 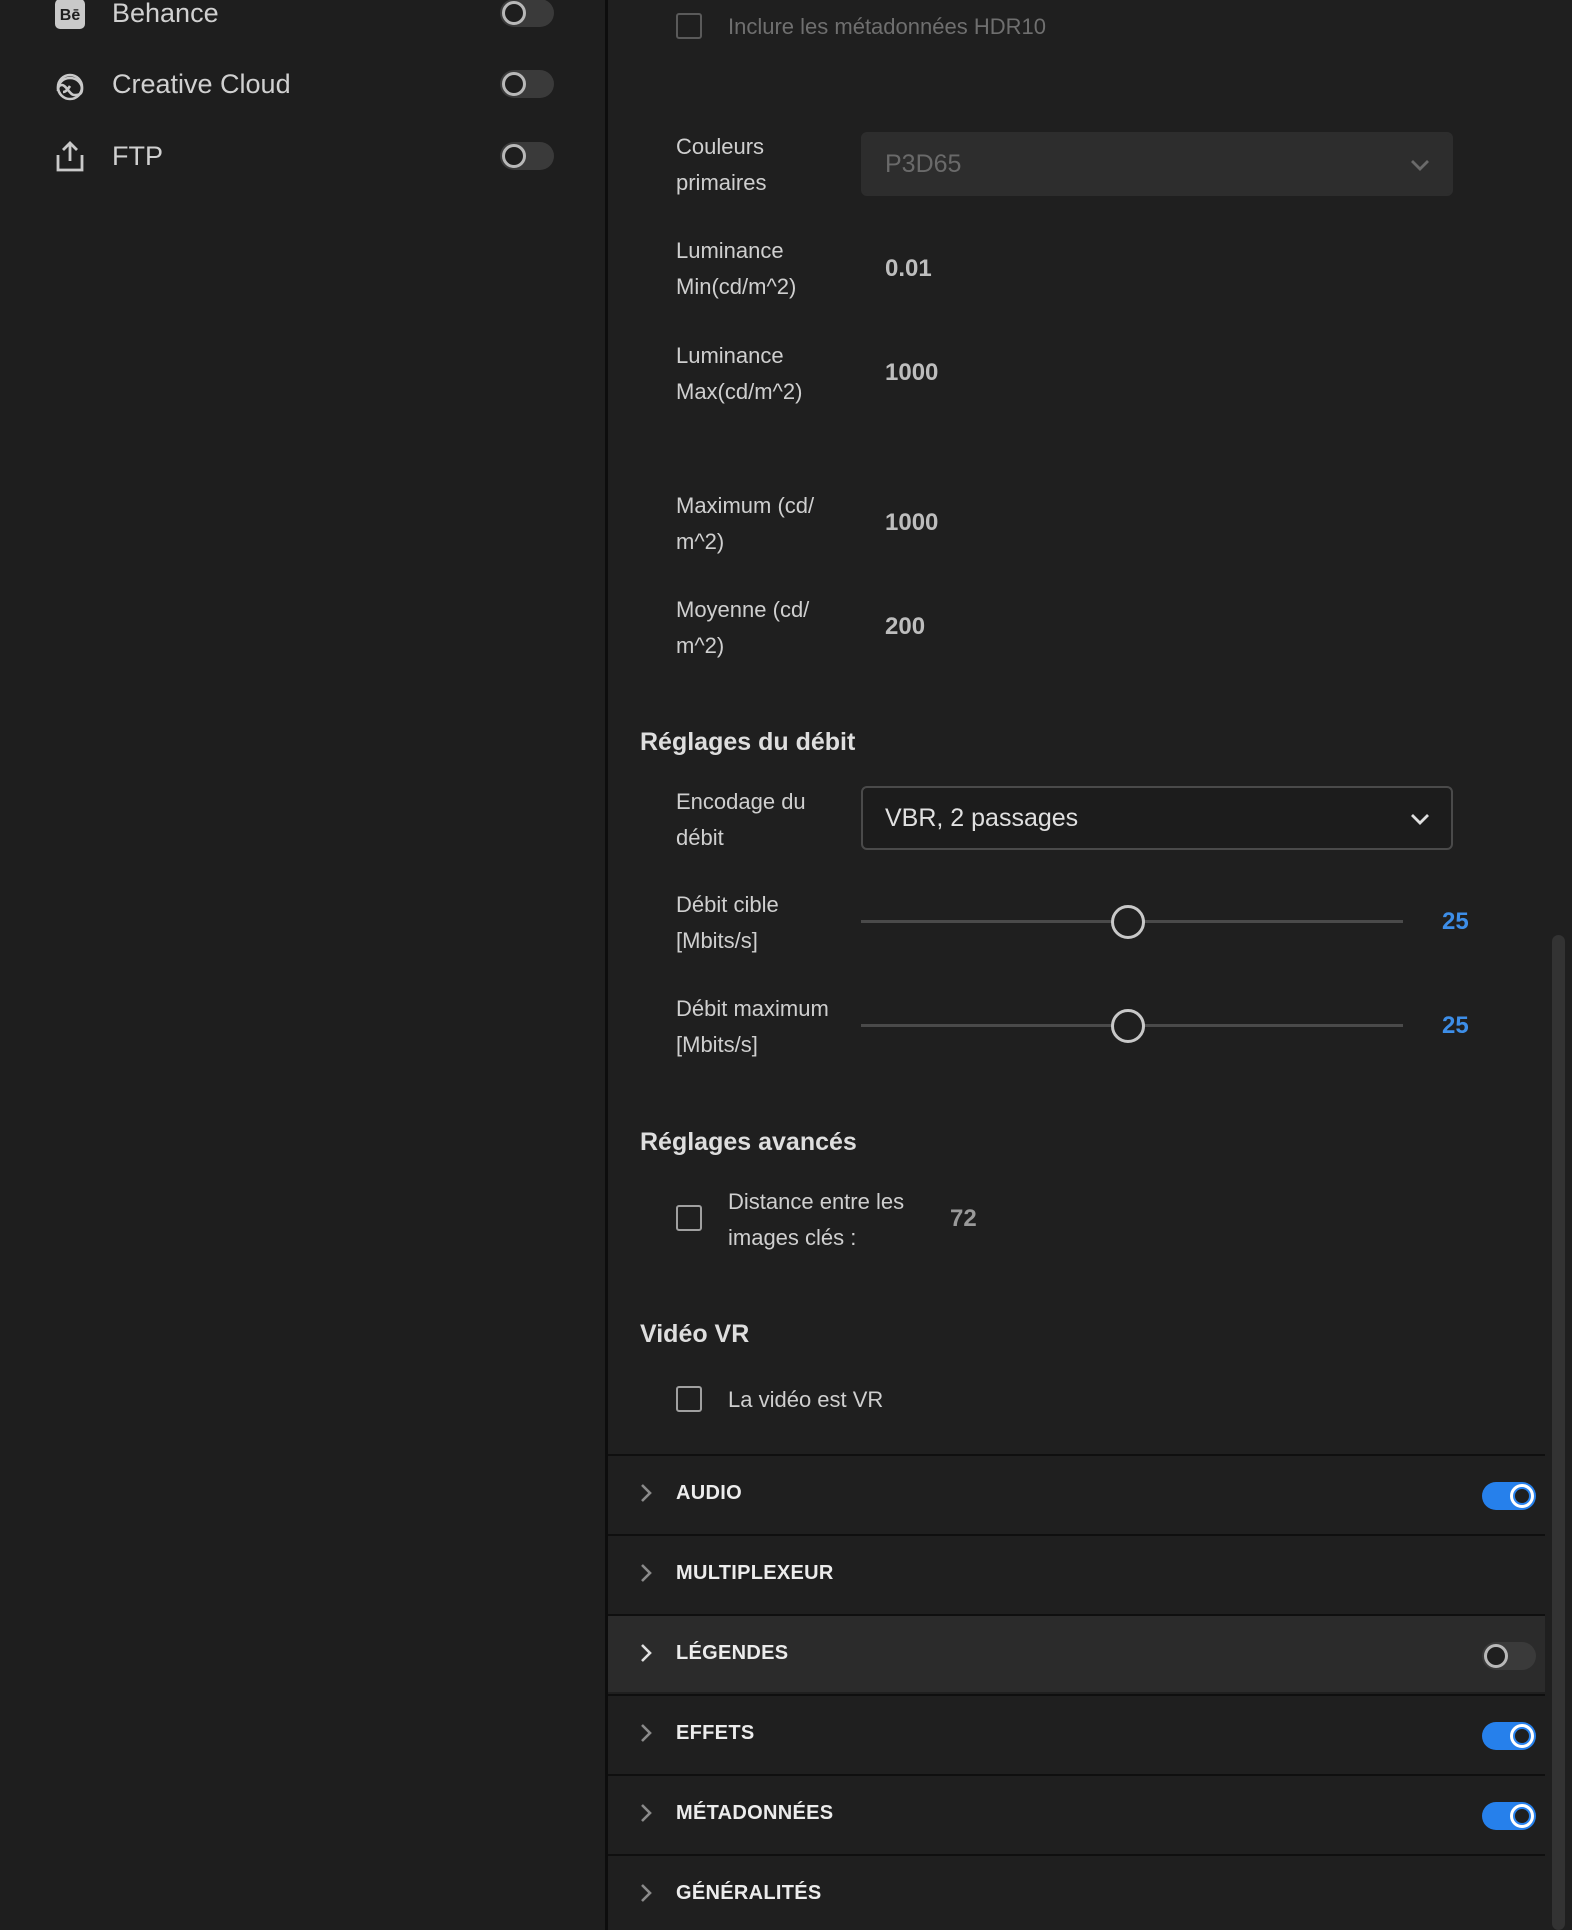 What do you see at coordinates (745, 505) in the screenshot?
I see `content-light-maximum-label: Maximum (cd/` at bounding box center [745, 505].